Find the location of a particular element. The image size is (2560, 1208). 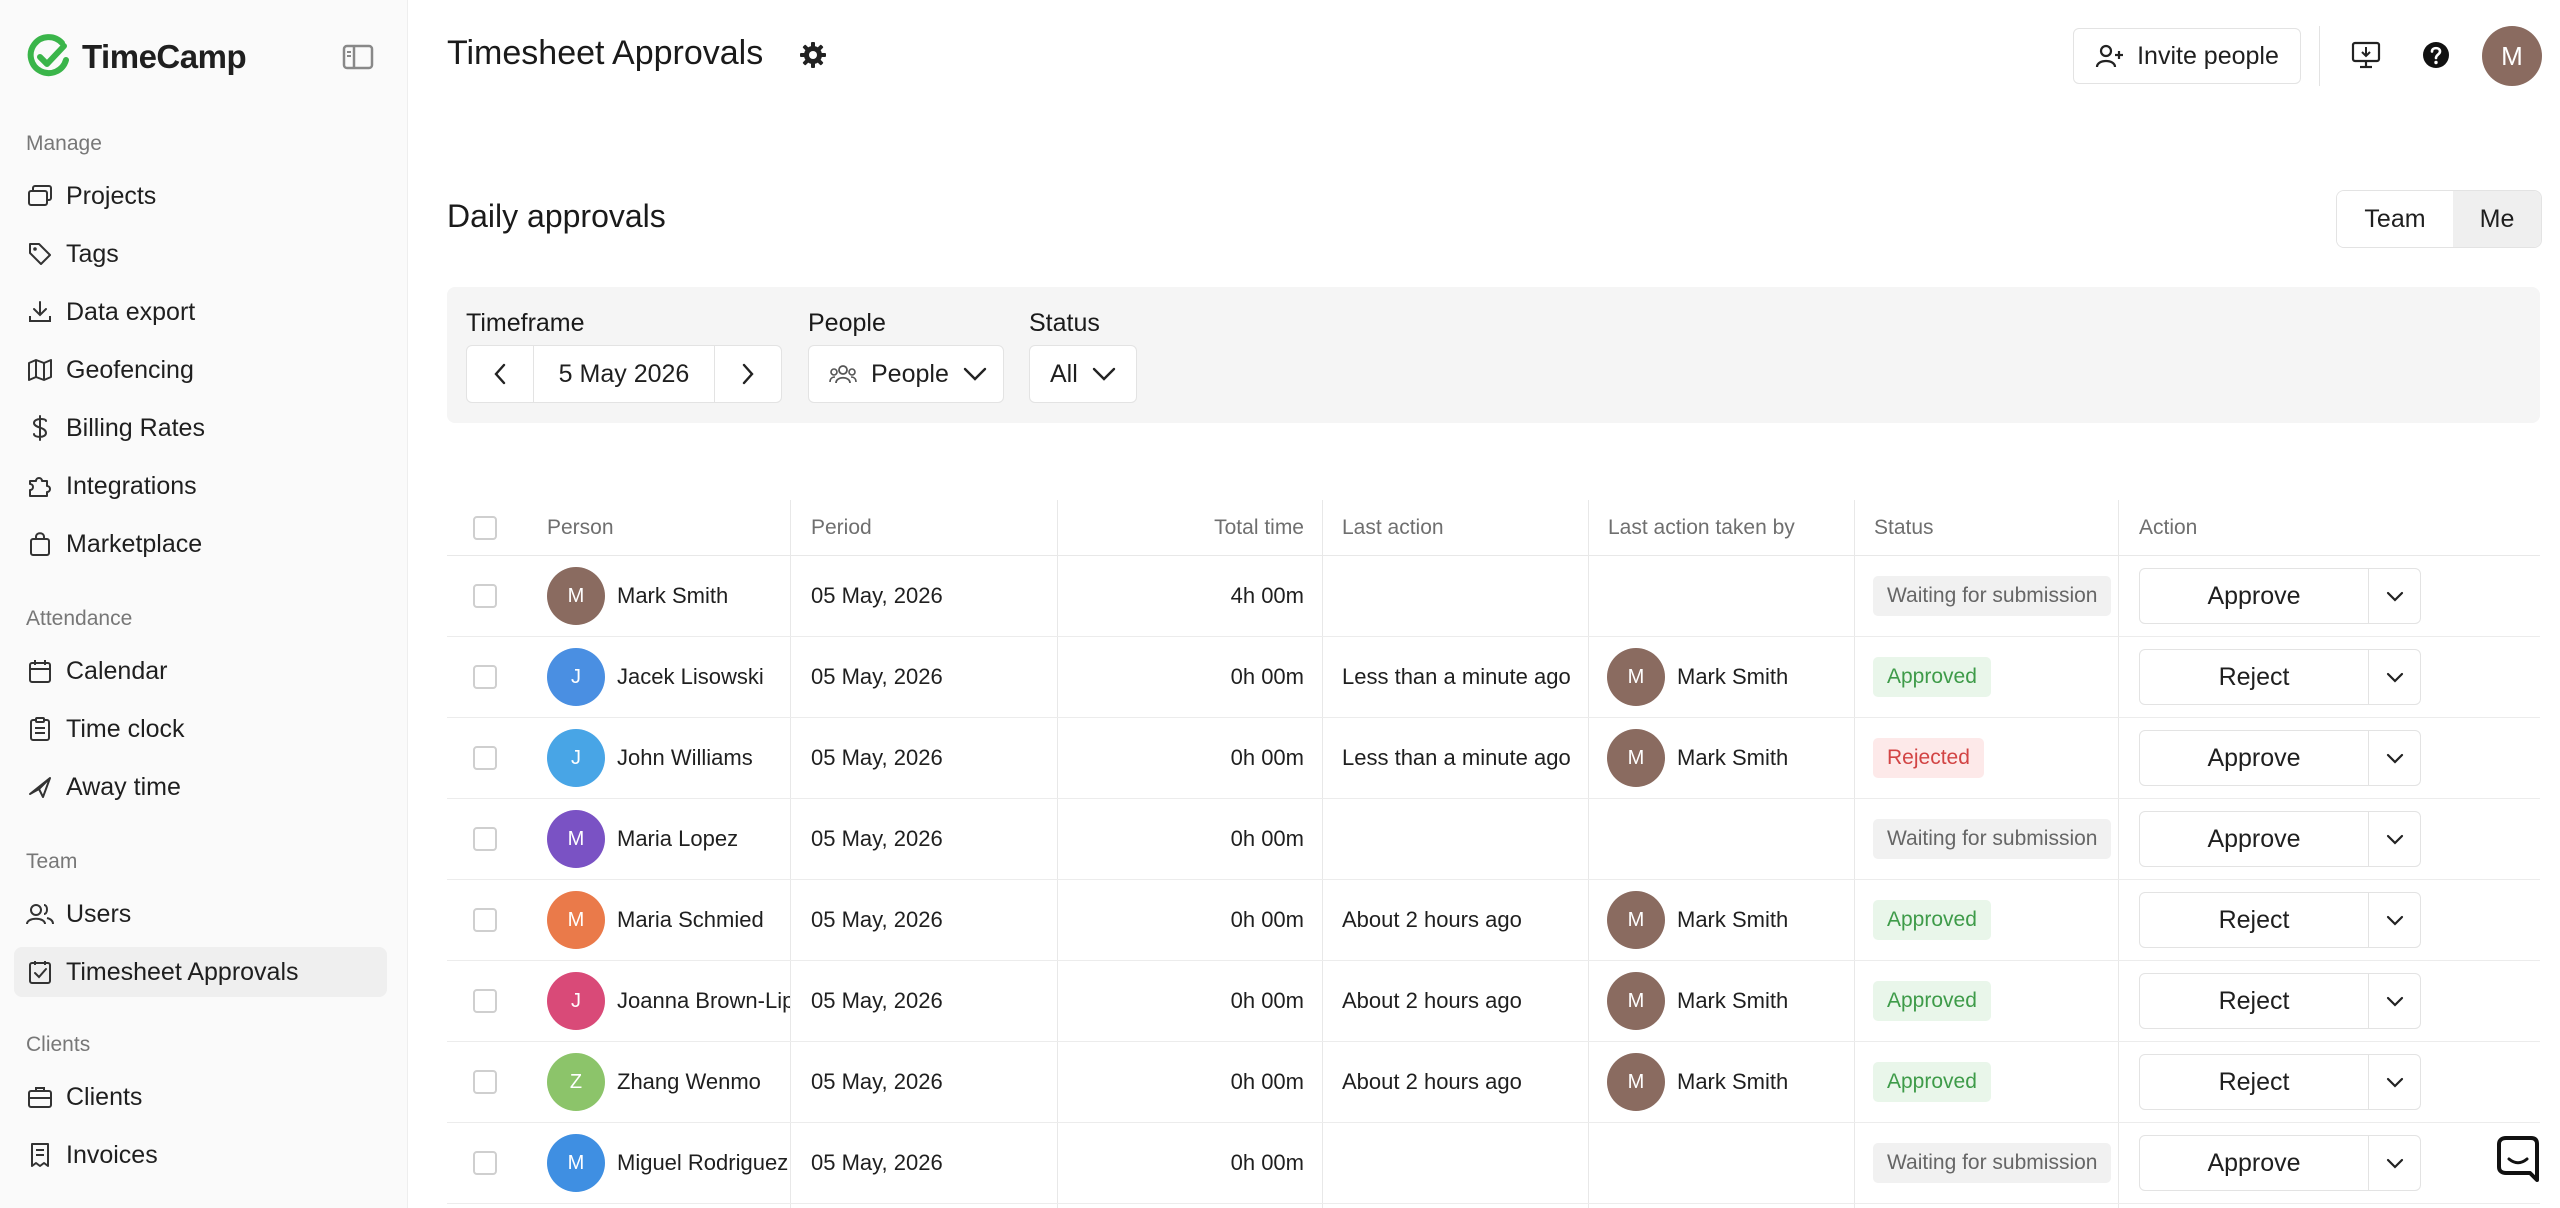

column-header-last-action-by: Last action taken by is located at coordinates (1701, 528).